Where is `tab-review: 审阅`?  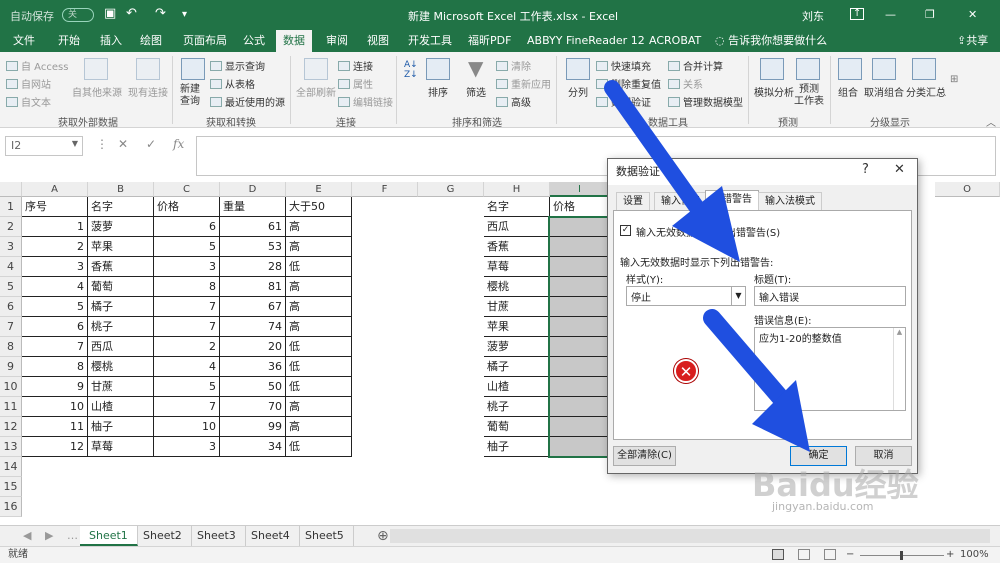 tab-review: 审阅 is located at coordinates (337, 41).